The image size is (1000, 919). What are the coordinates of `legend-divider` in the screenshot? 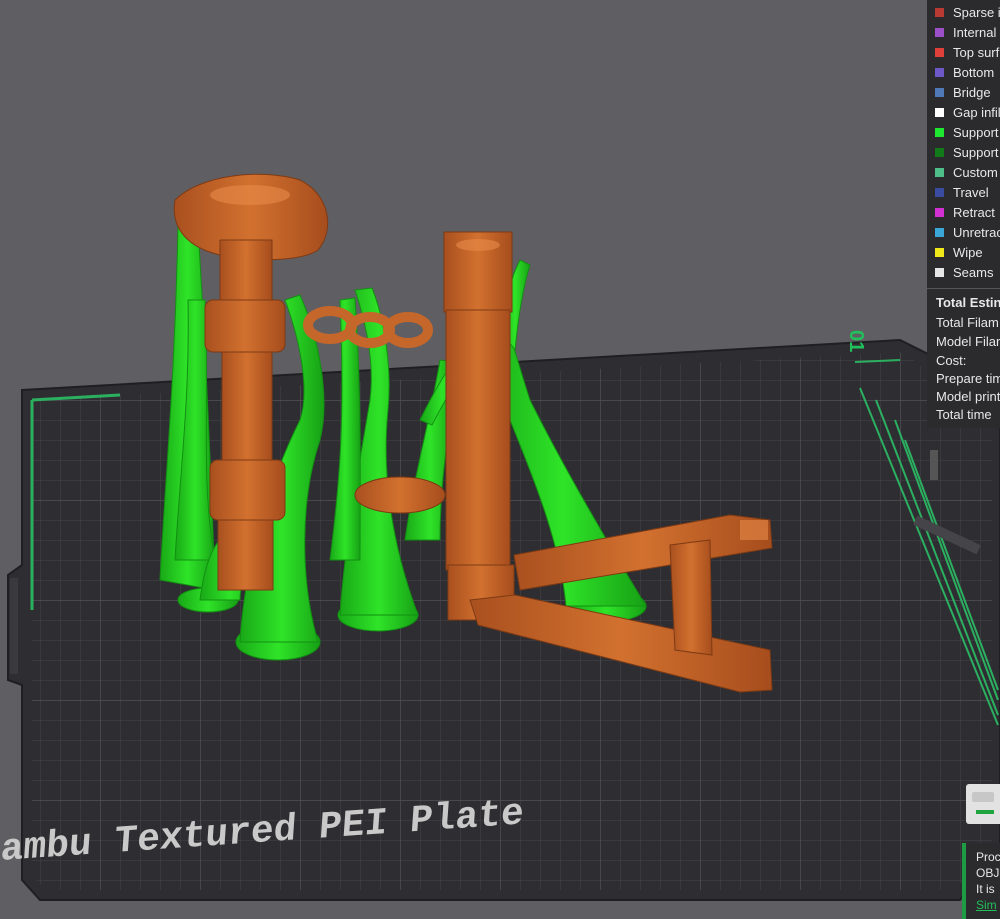 It's located at (963, 288).